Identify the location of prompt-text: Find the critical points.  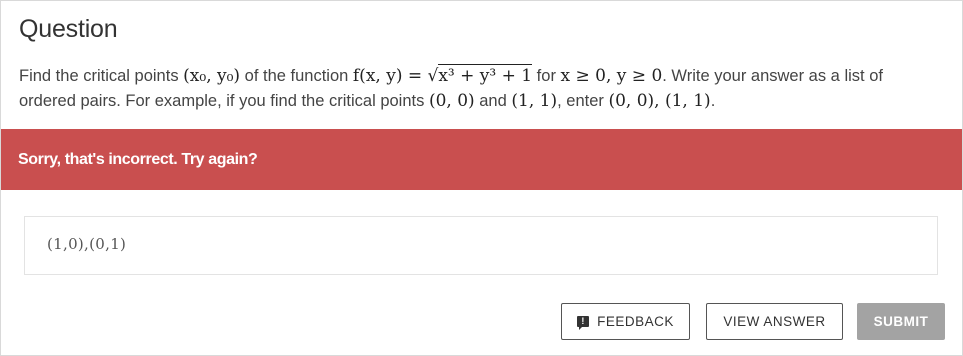
(101, 76).